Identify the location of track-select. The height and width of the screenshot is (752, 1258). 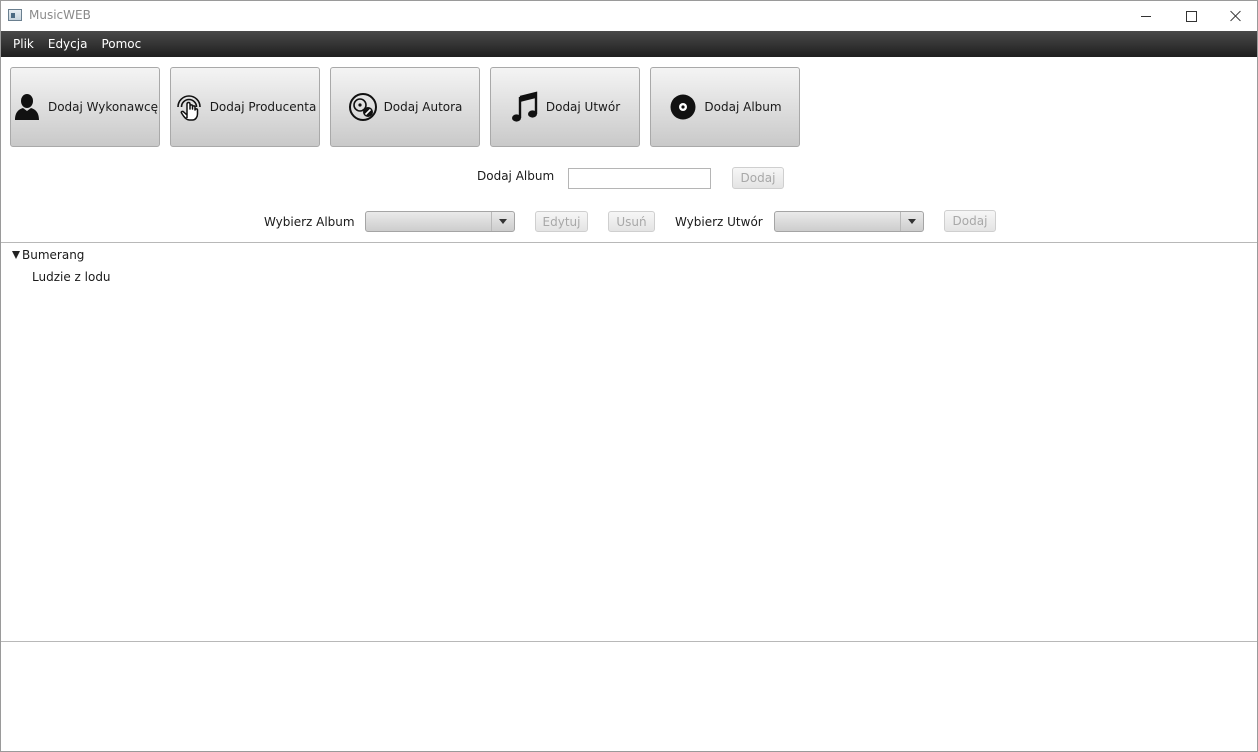
(849, 221).